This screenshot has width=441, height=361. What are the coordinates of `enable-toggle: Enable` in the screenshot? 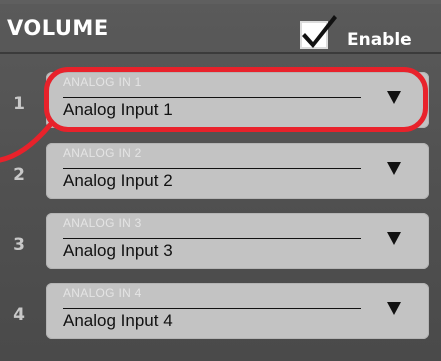 It's located at (365, 32).